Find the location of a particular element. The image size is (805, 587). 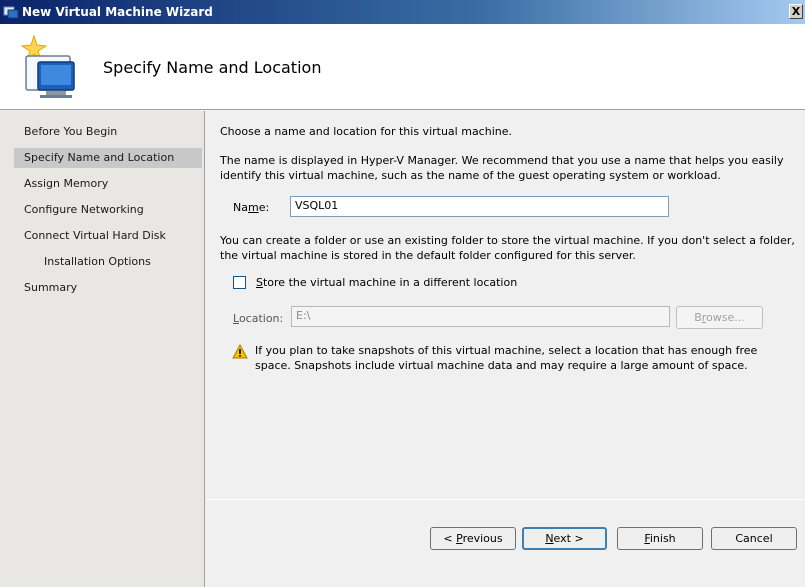

window-title: New Virtual Machine Wizard is located at coordinates (117, 12).